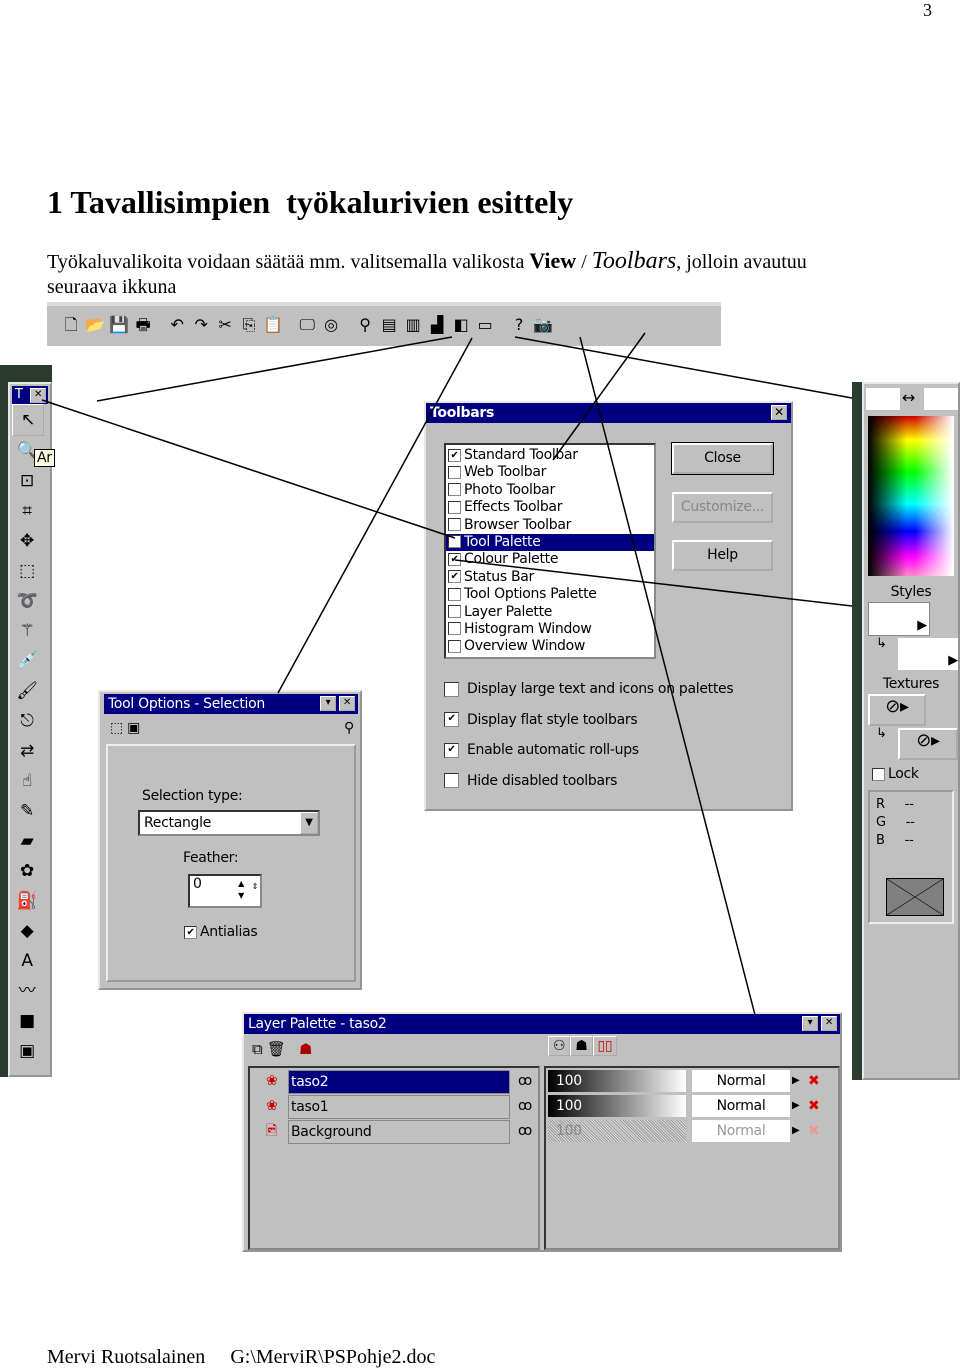 The height and width of the screenshot is (1371, 960). Describe the element at coordinates (543, 325) in the screenshot. I see `twain-icon: 📷` at that location.